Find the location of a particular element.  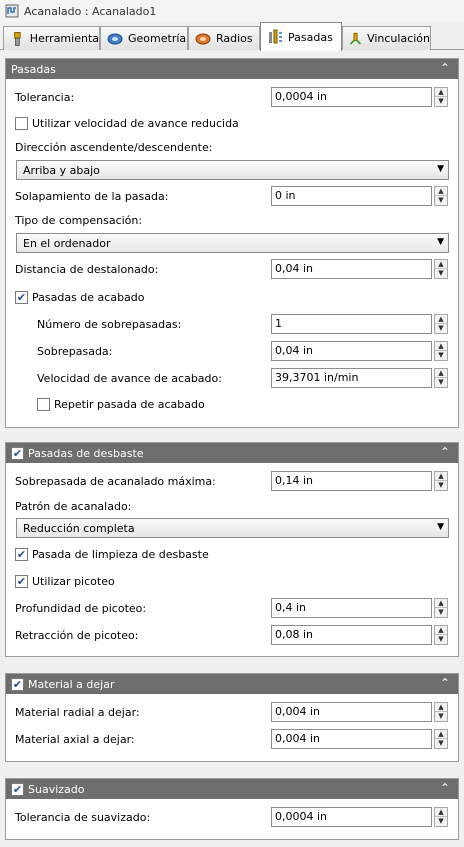

tab-radios: Radios is located at coordinates (224, 38).